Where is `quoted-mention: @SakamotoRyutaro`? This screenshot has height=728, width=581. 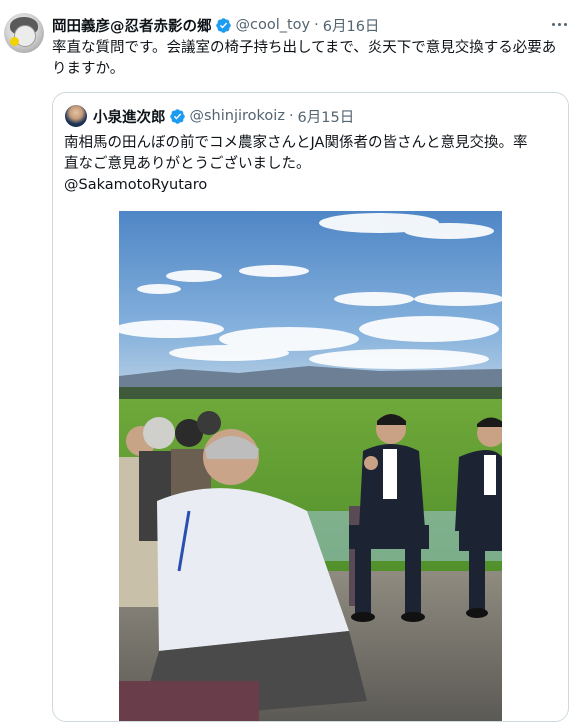
quoted-mention: @SakamotoRyutaro is located at coordinates (311, 185).